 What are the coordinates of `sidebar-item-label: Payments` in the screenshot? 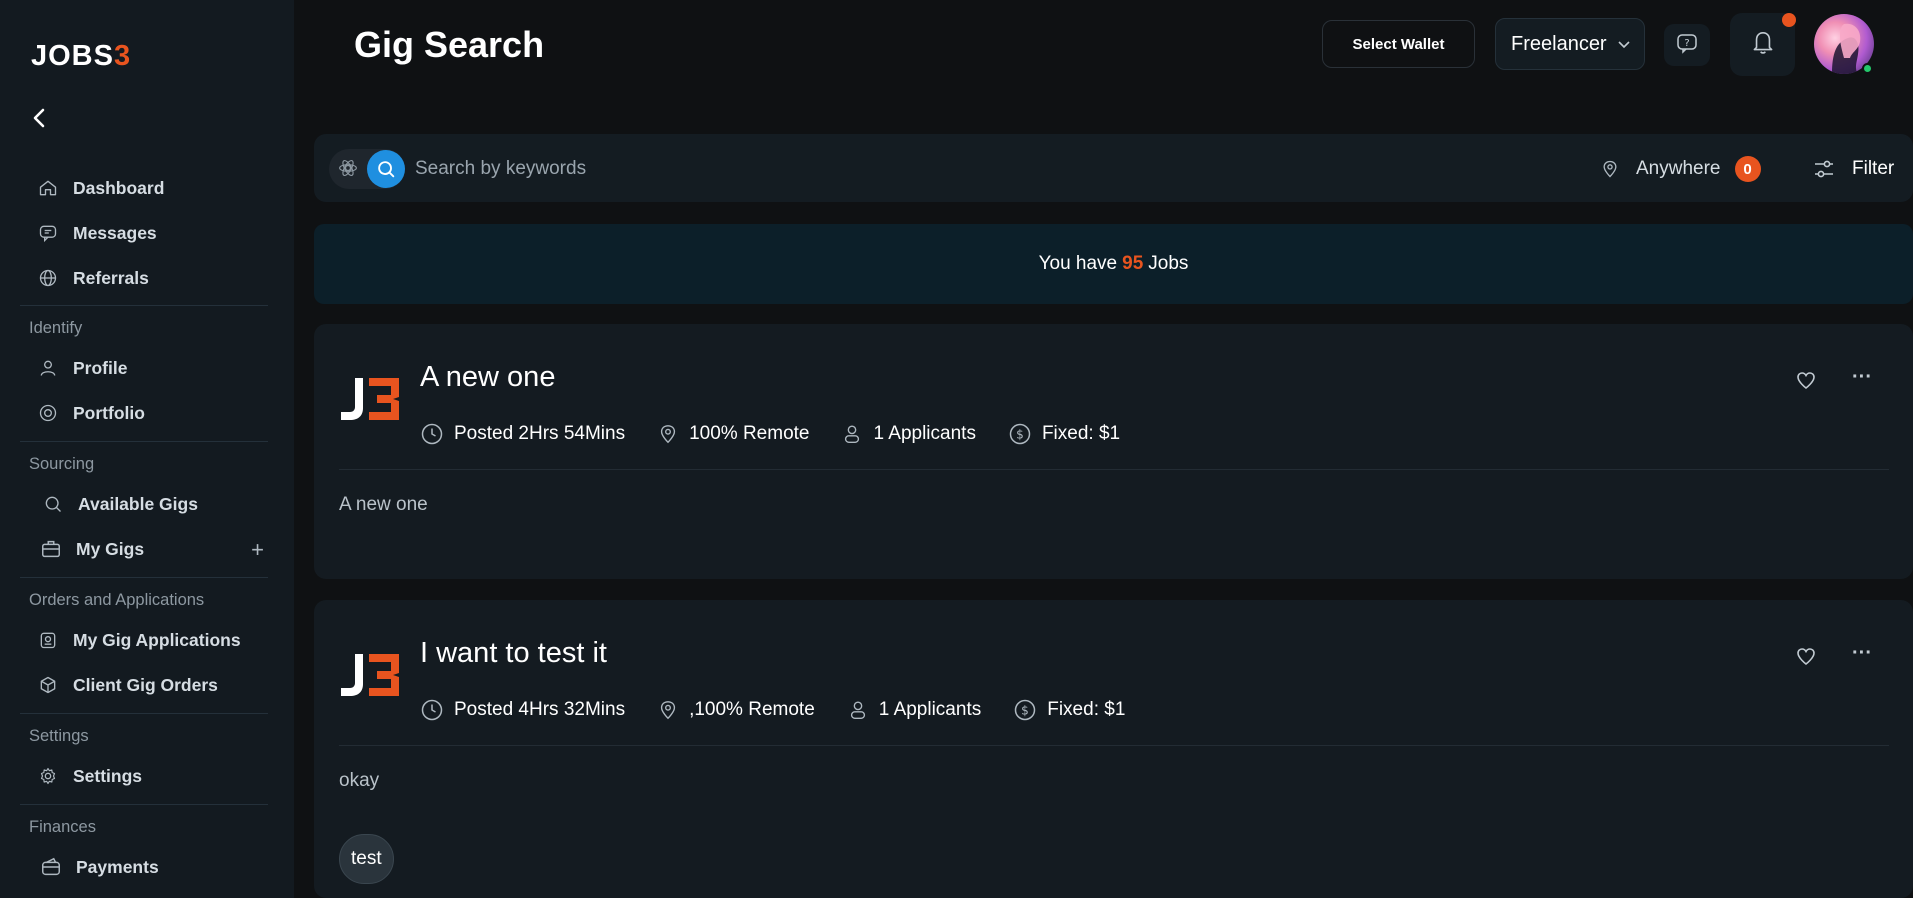 It's located at (117, 866).